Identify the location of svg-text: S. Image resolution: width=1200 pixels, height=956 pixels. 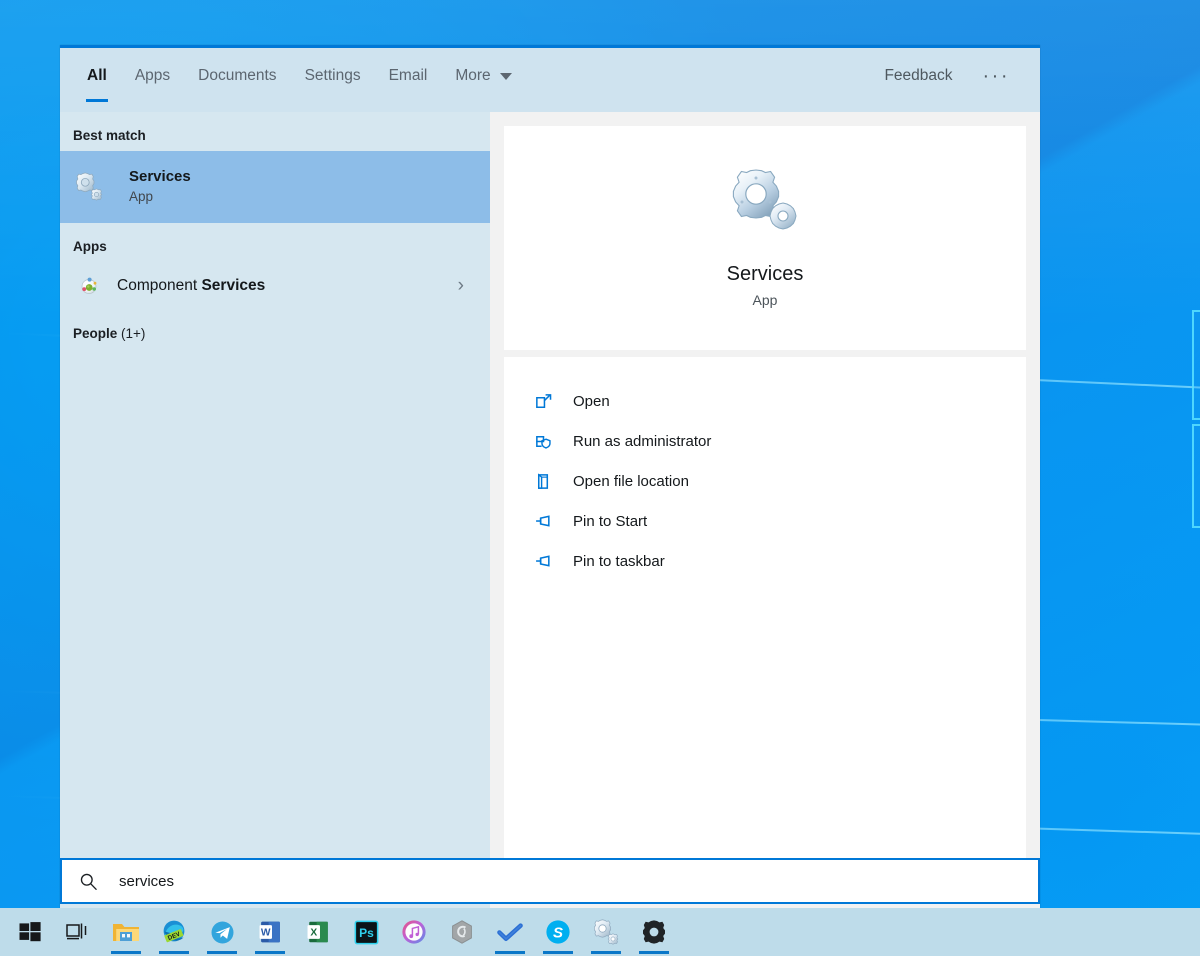
(558, 932).